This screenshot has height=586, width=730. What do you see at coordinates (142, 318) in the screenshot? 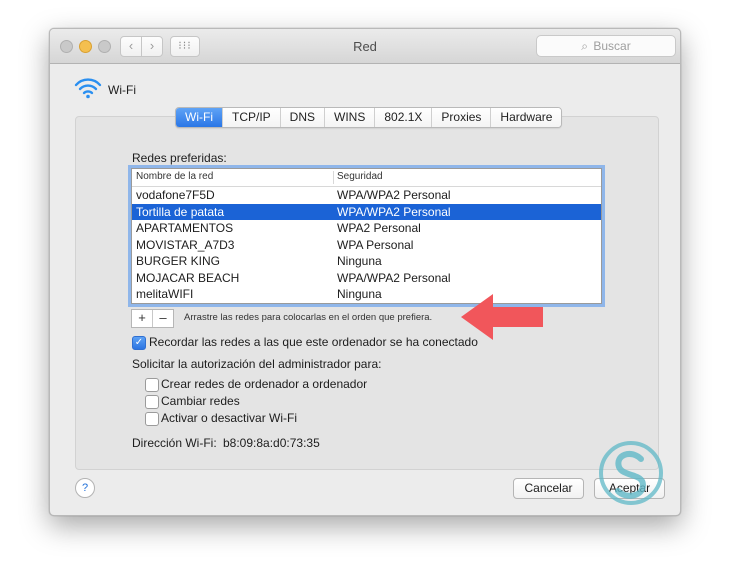
I see `add-network-button: +` at bounding box center [142, 318].